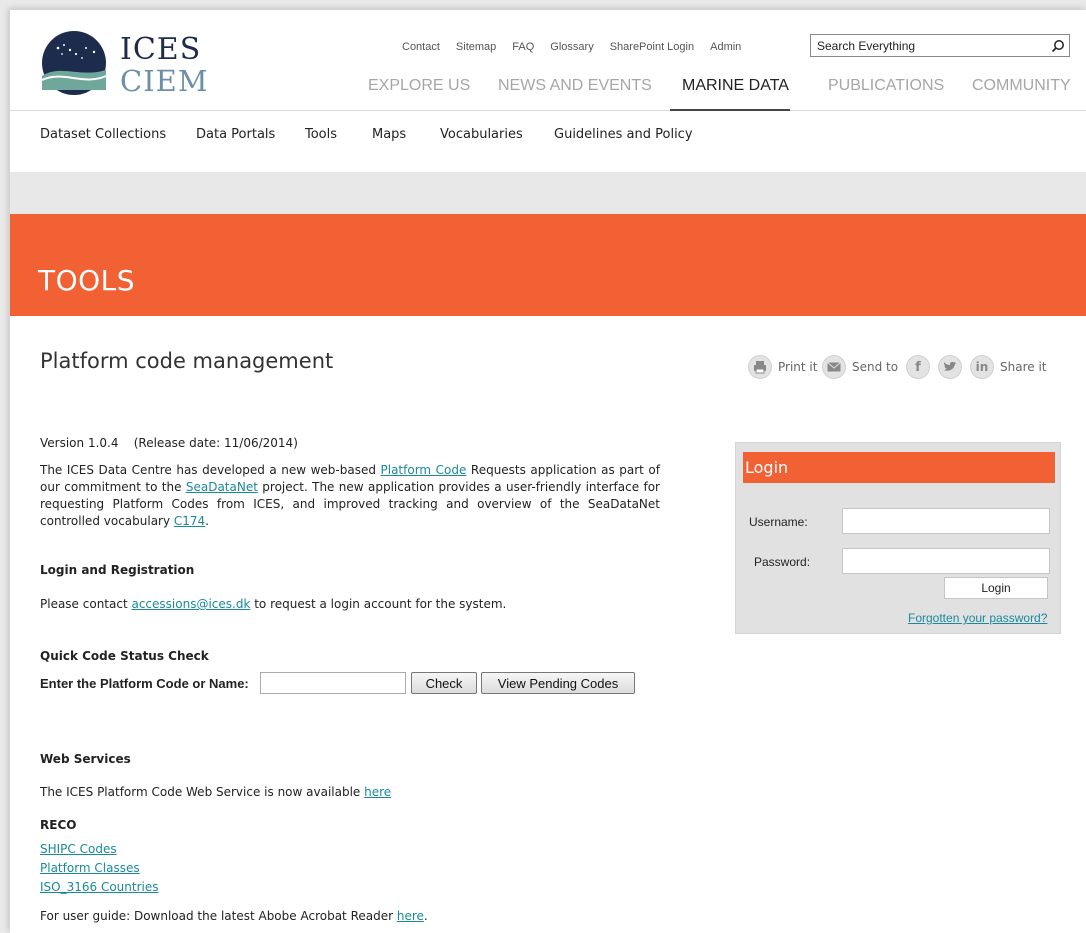  Describe the element at coordinates (1021, 86) in the screenshot. I see `nav-community: COMMUNITY` at that location.